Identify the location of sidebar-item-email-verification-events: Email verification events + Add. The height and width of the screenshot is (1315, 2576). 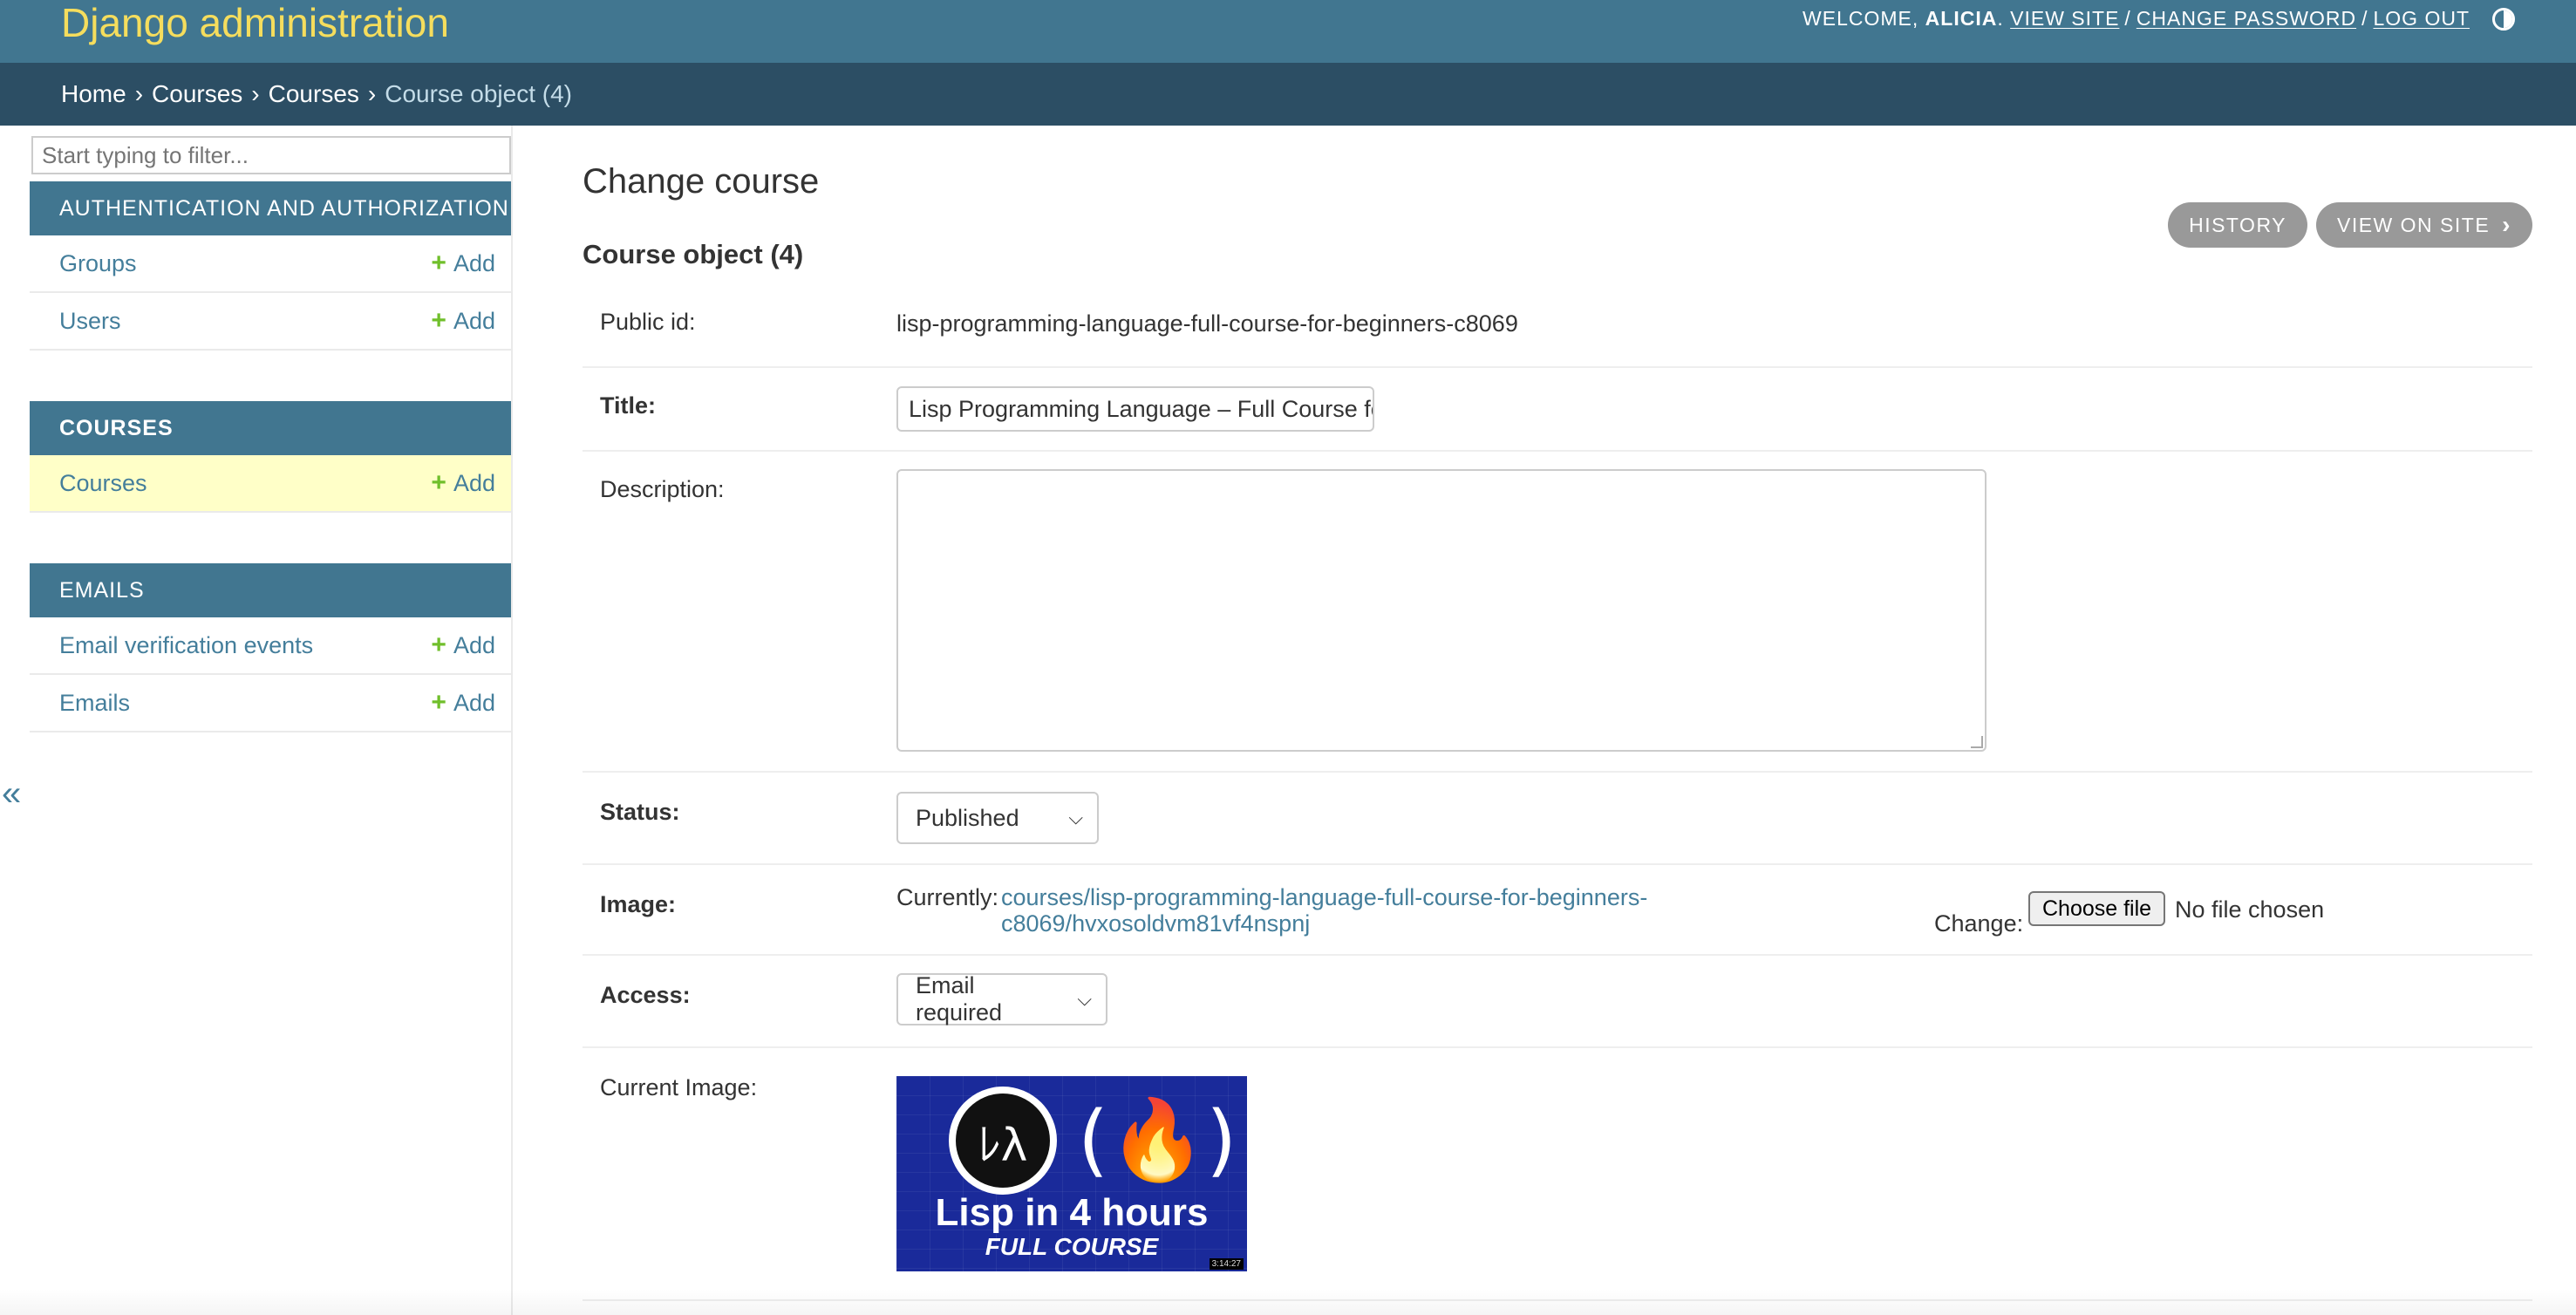
(271, 646).